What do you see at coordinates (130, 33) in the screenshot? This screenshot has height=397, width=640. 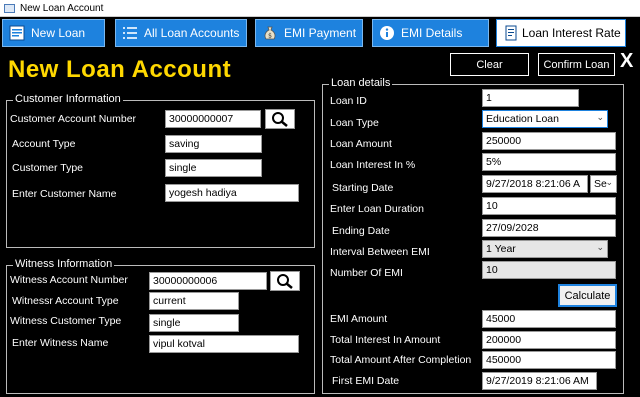 I see `list-icon` at bounding box center [130, 33].